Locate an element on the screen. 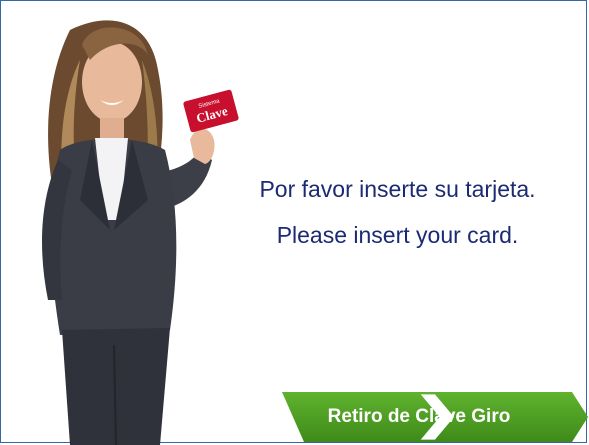  chevron-right-icon is located at coordinates (437, 417).